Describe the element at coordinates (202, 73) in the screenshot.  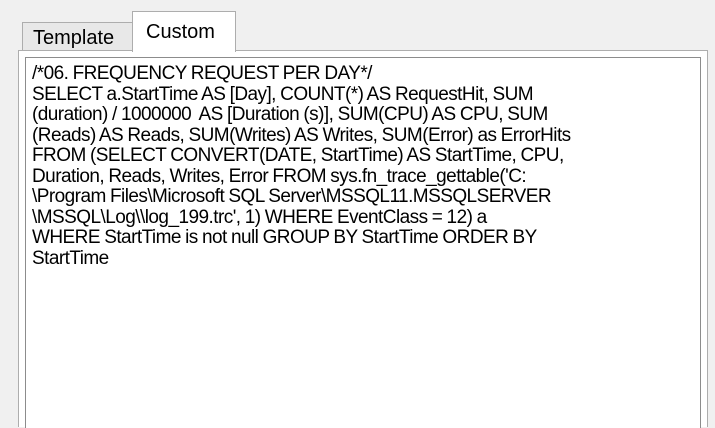
I see `sql-line: /*06. FREQUENCY REQUEST PER DAY*/` at that location.